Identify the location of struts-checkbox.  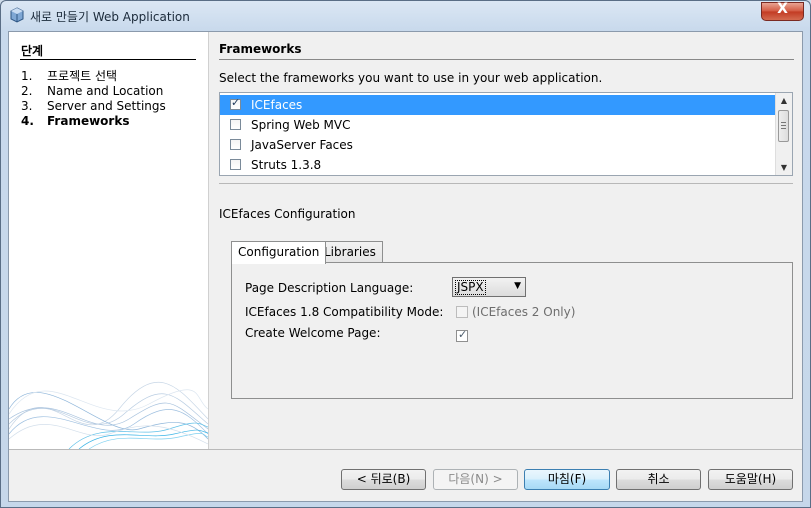
(235, 164).